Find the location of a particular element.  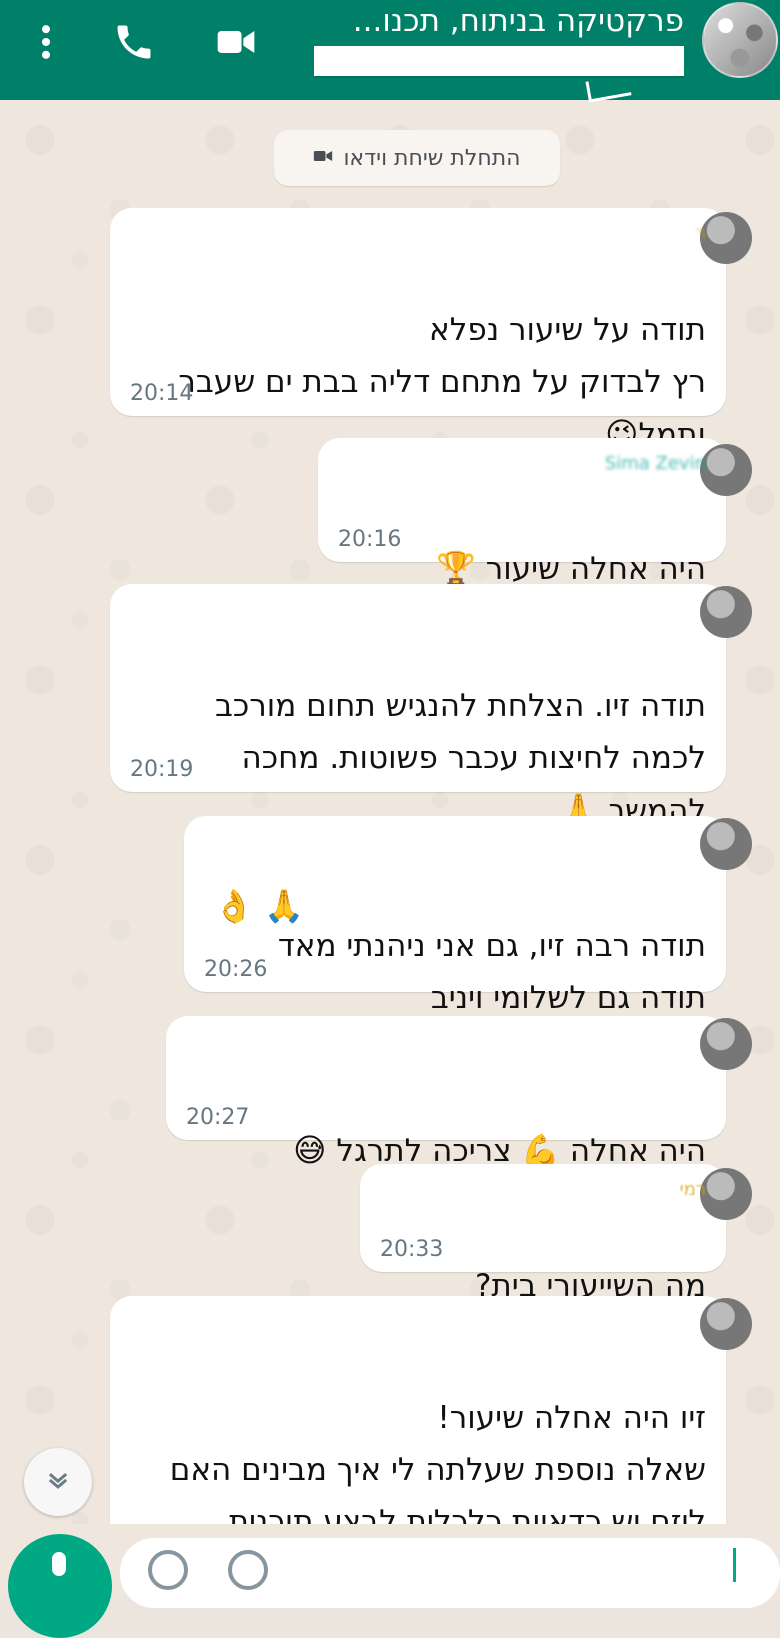

message-time: 20:16 is located at coordinates (370, 539).